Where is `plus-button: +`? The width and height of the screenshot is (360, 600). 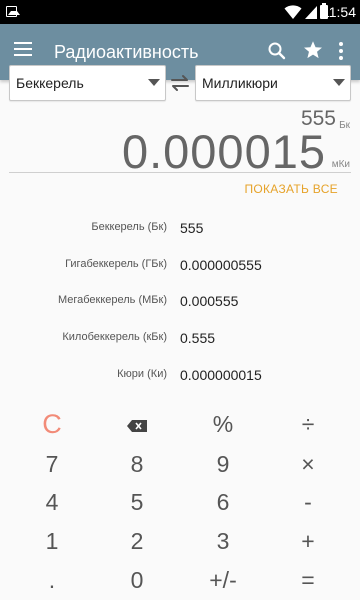
plus-button: + is located at coordinates (308, 541).